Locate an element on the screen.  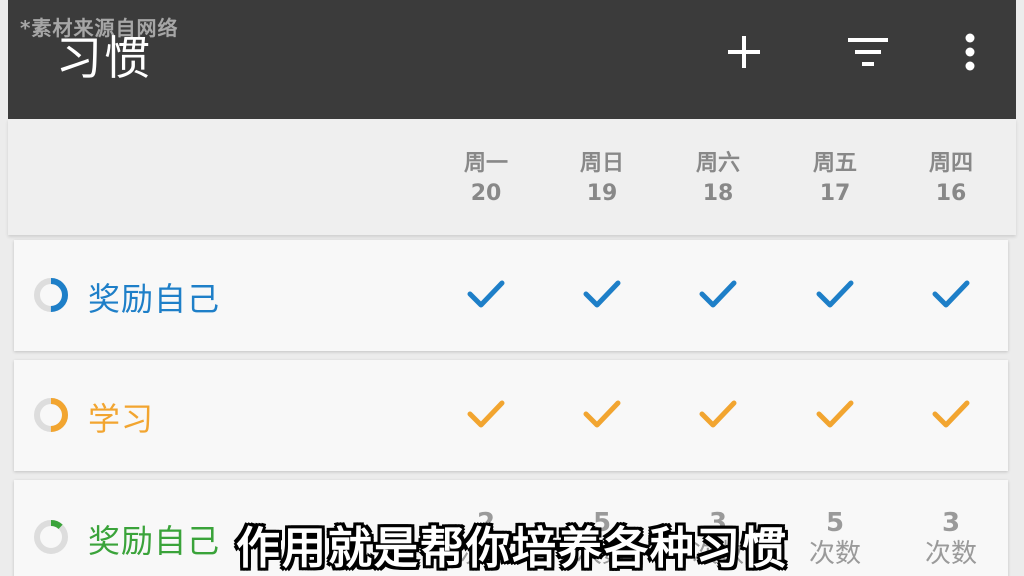
day-number: 20 is located at coordinates (486, 193).